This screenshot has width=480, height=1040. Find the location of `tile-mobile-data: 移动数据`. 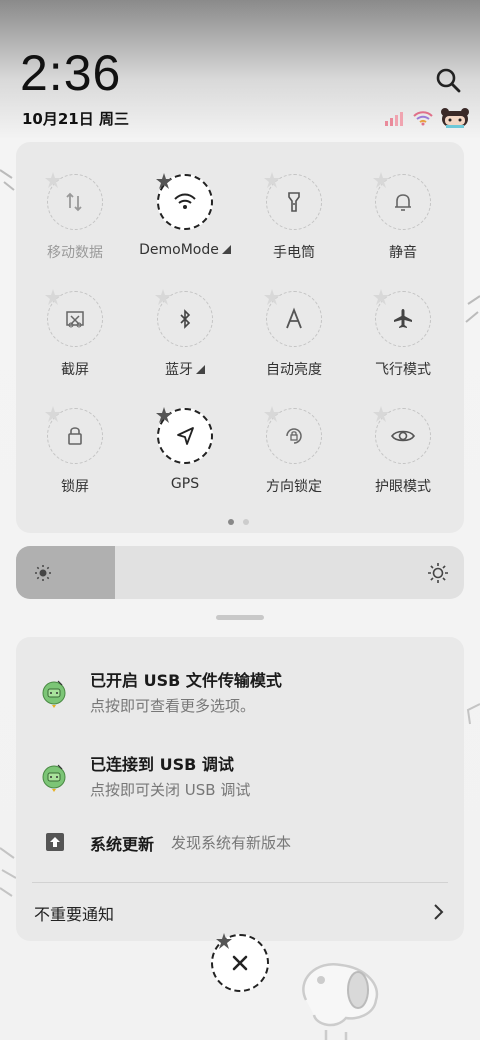

tile-mobile-data: 移动数据 is located at coordinates (75, 217).